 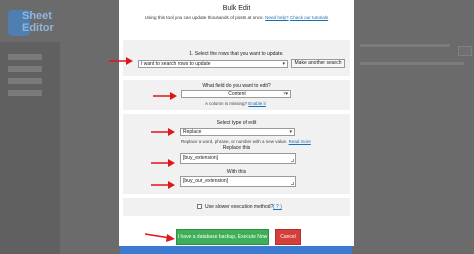 I want to click on edit-type-select-value: Replace, so click(x=192, y=132).